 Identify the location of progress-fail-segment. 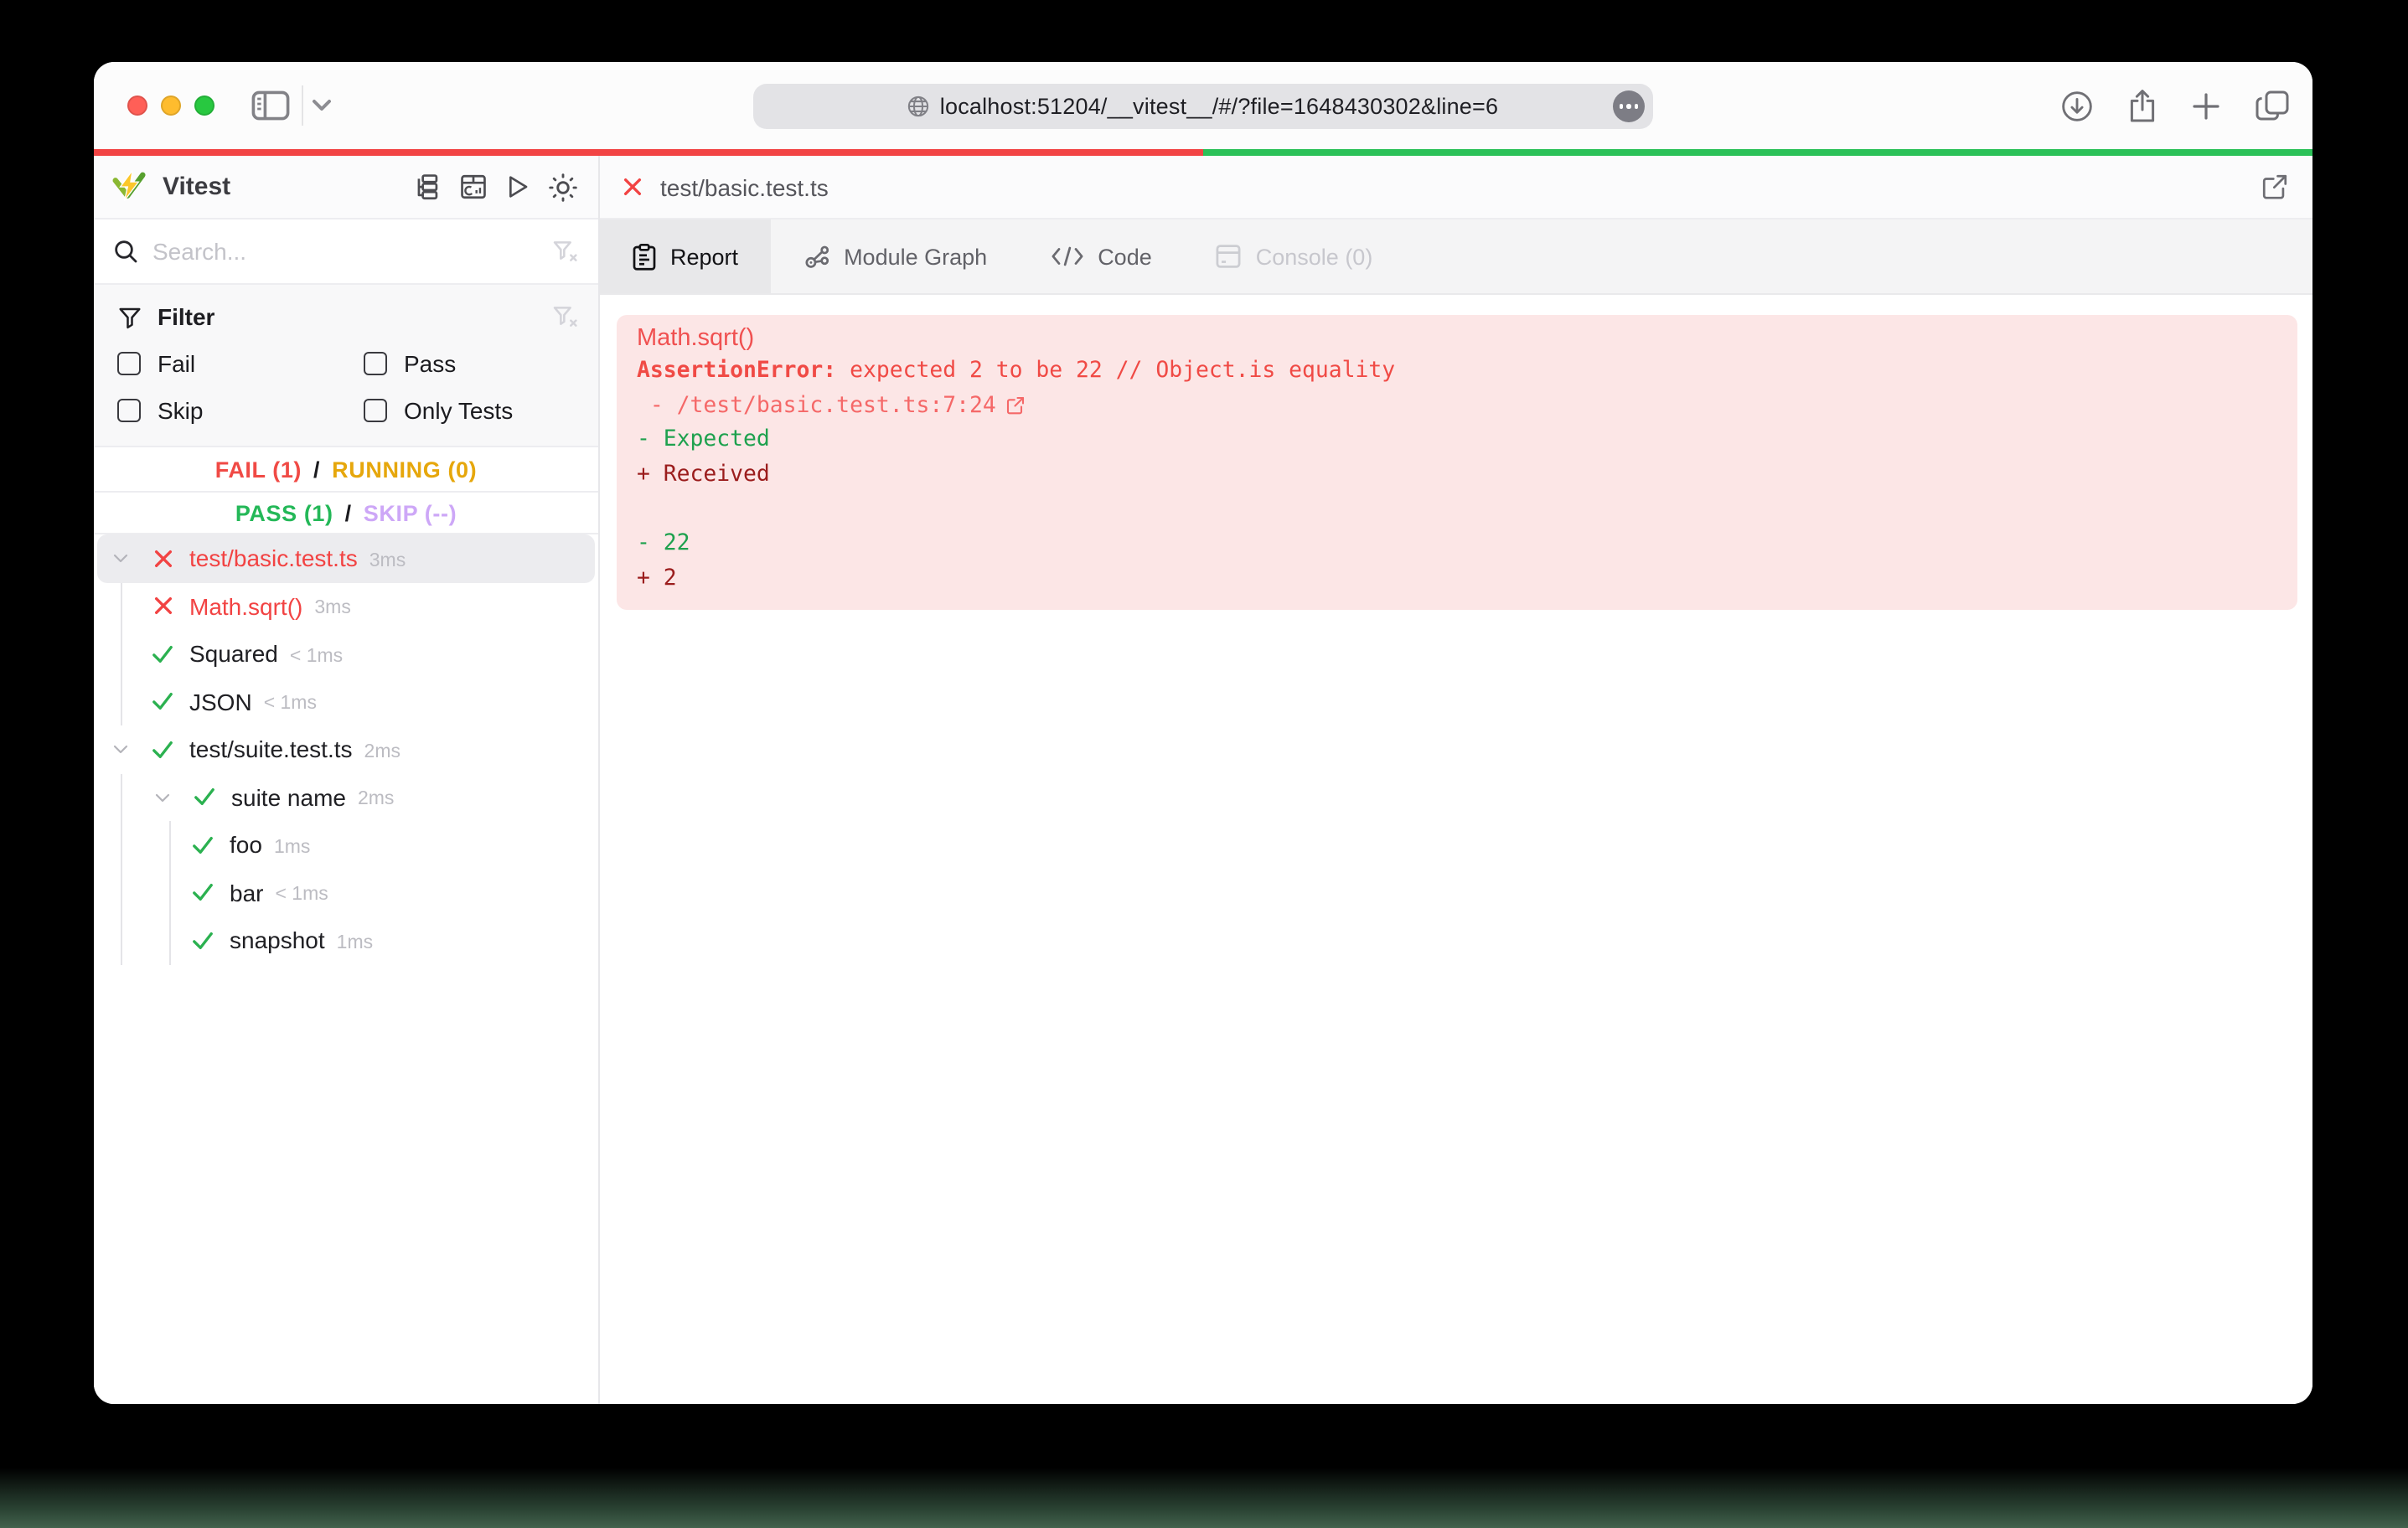
(648, 152).